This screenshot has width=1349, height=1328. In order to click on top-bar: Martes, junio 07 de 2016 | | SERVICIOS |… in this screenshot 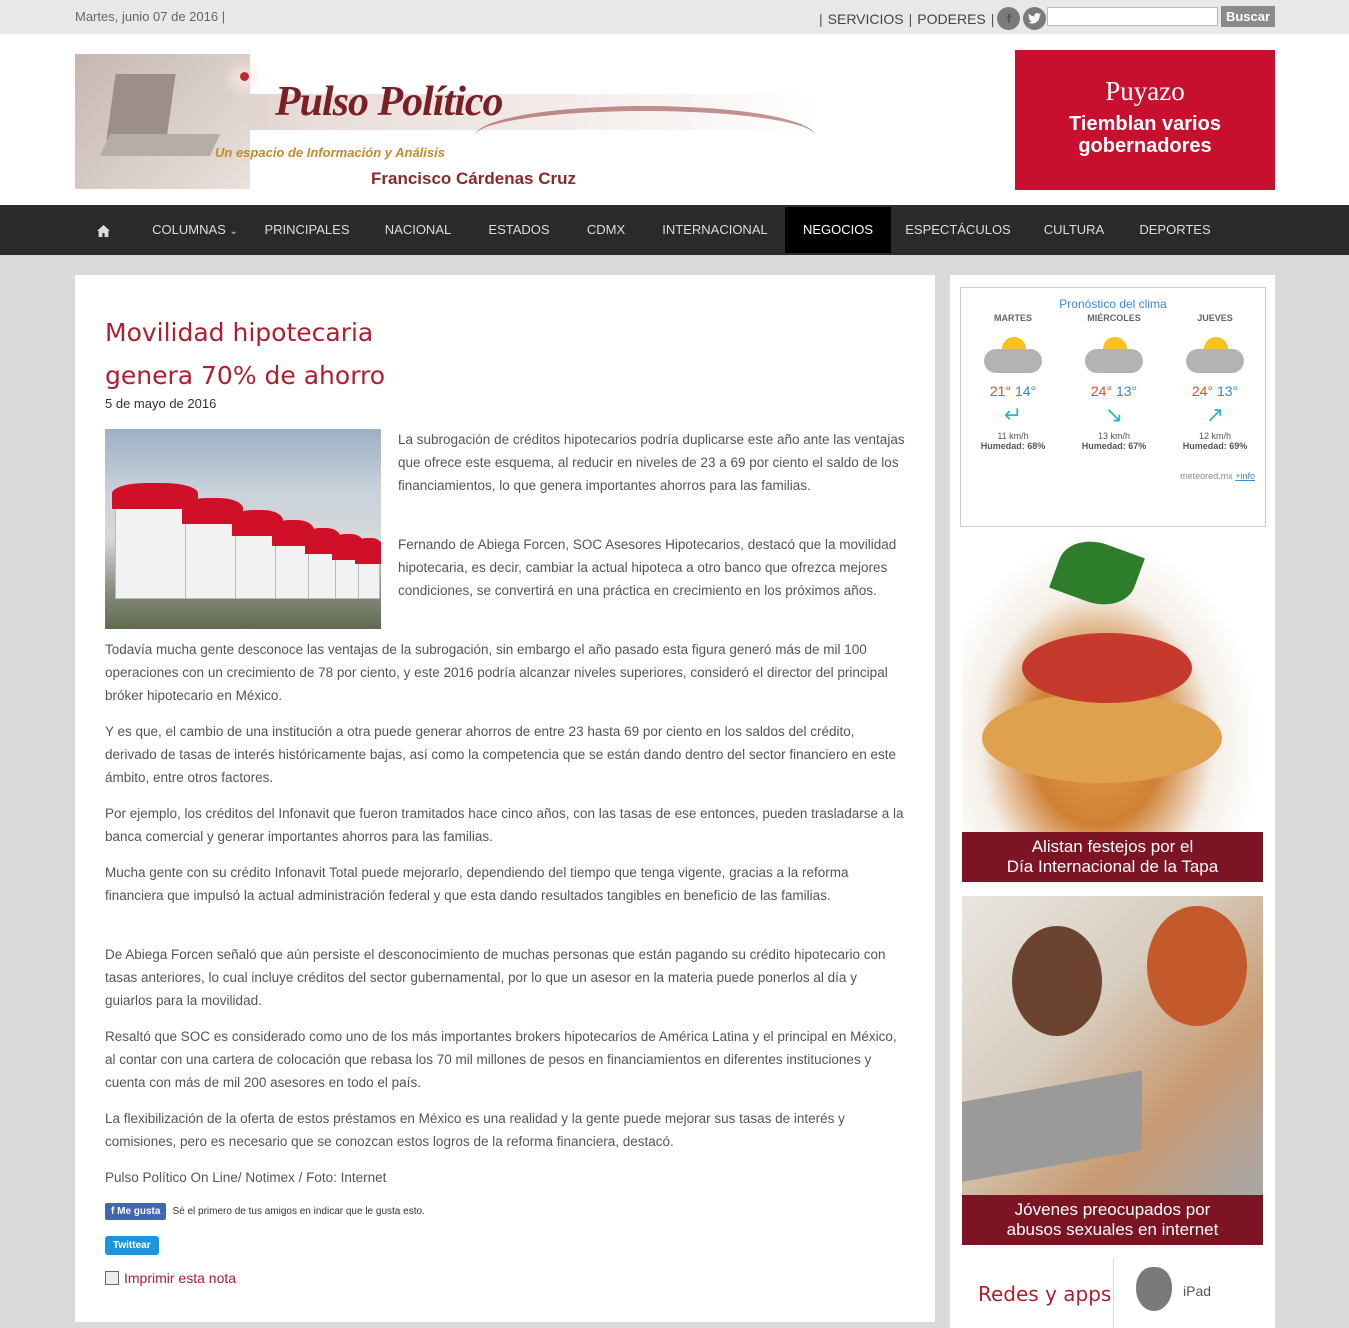, I will do `click(674, 17)`.